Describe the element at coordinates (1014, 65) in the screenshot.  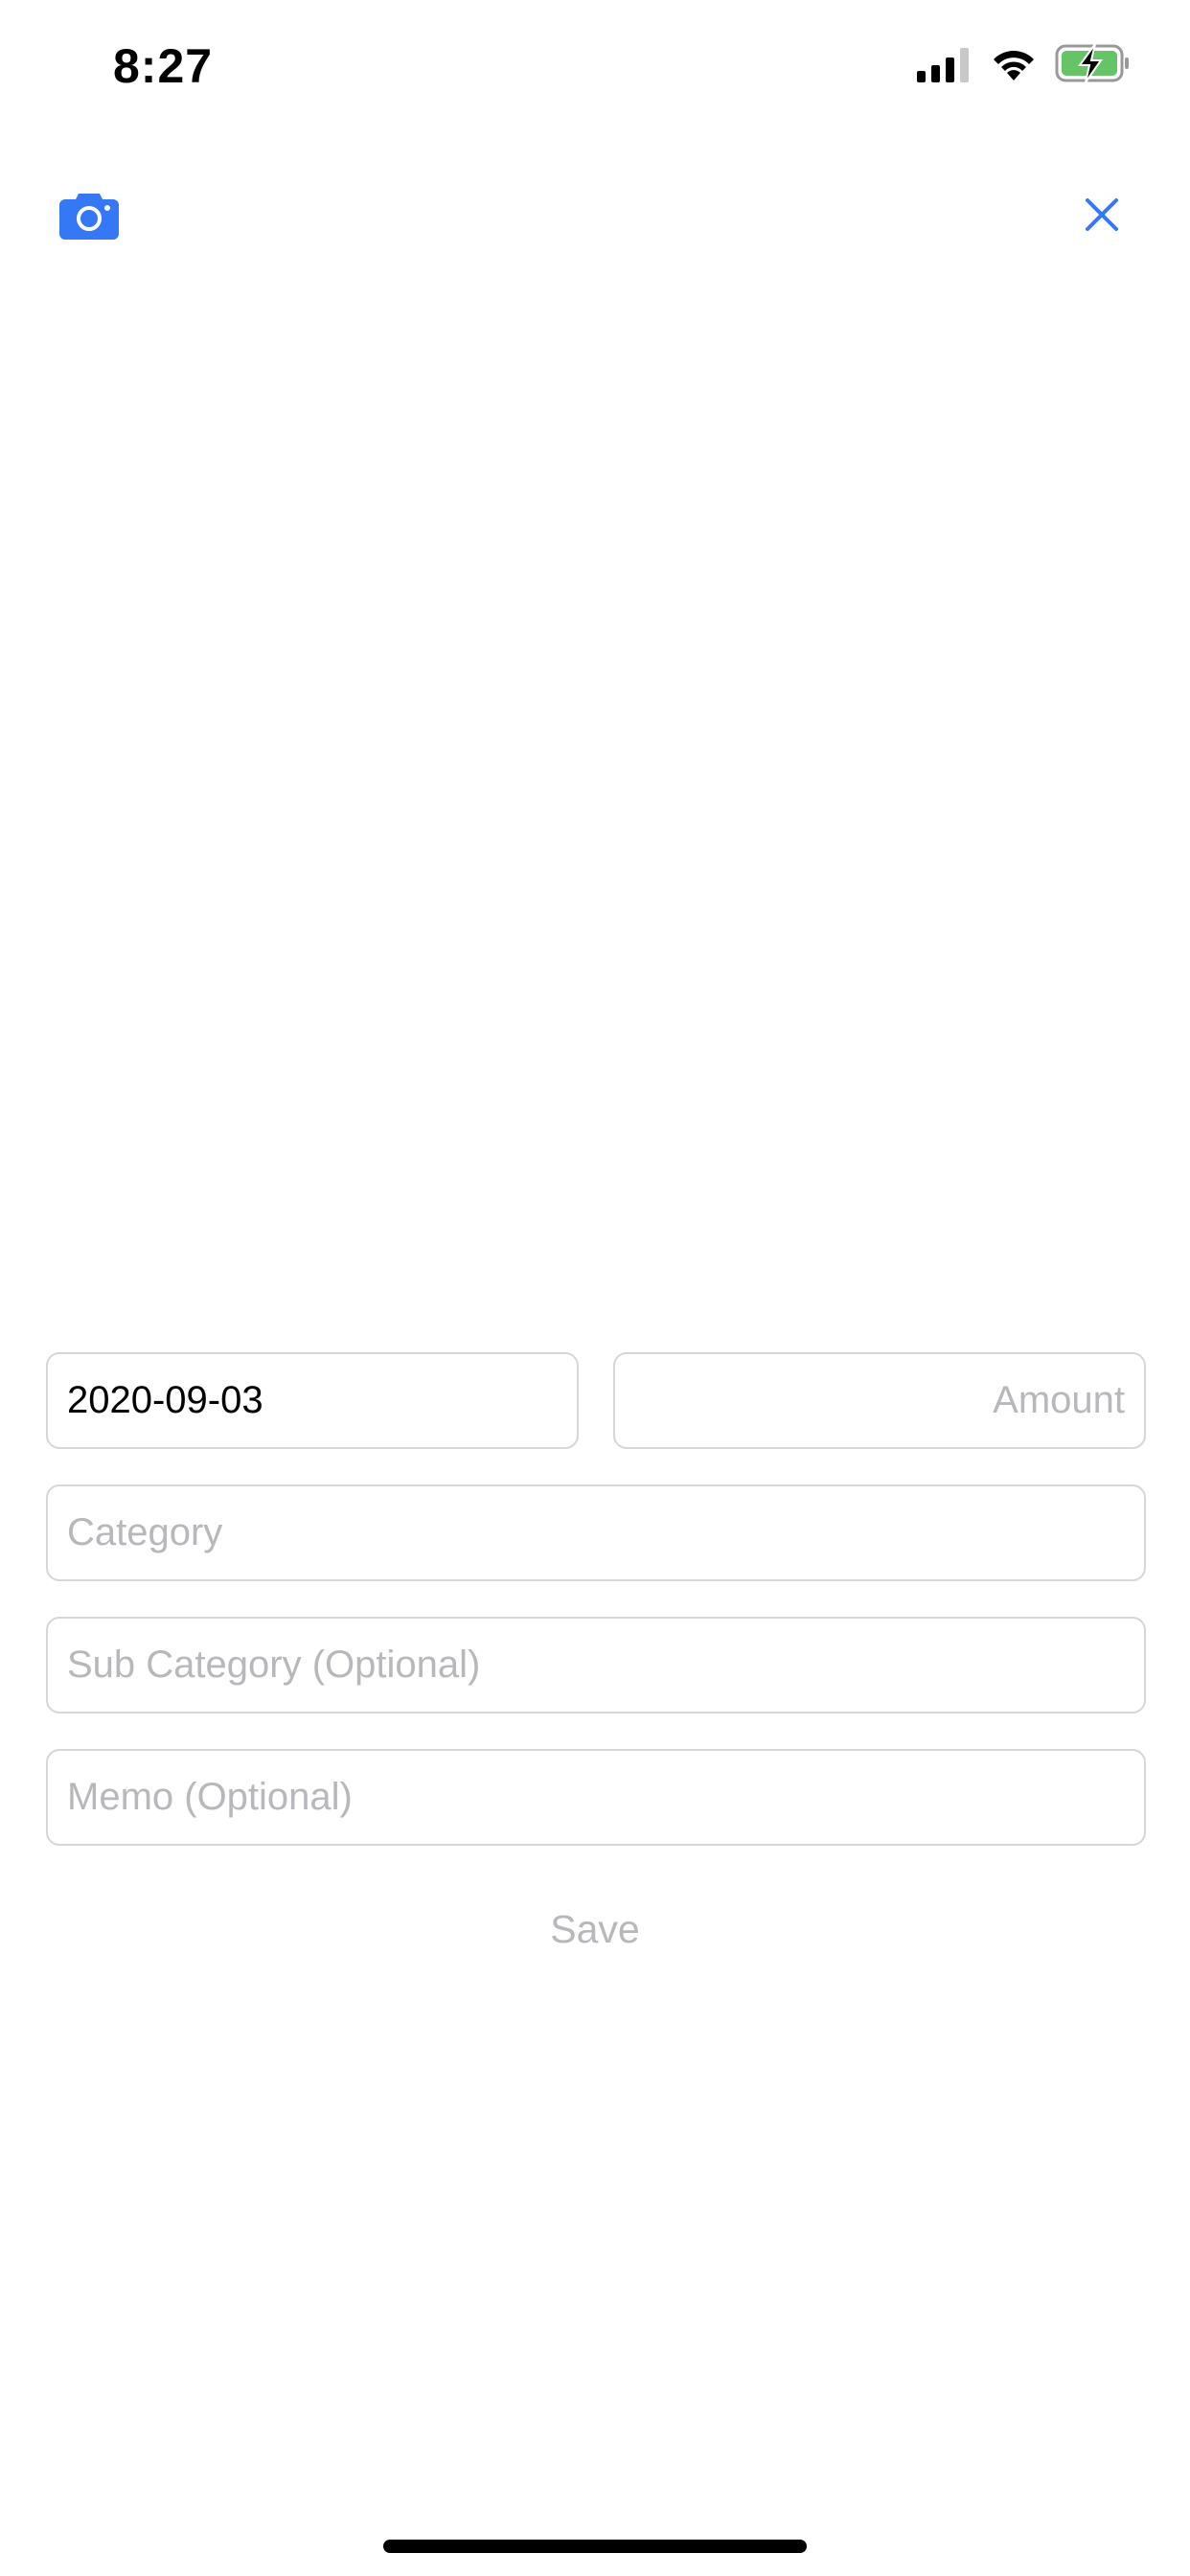
I see `wifi-icon` at that location.